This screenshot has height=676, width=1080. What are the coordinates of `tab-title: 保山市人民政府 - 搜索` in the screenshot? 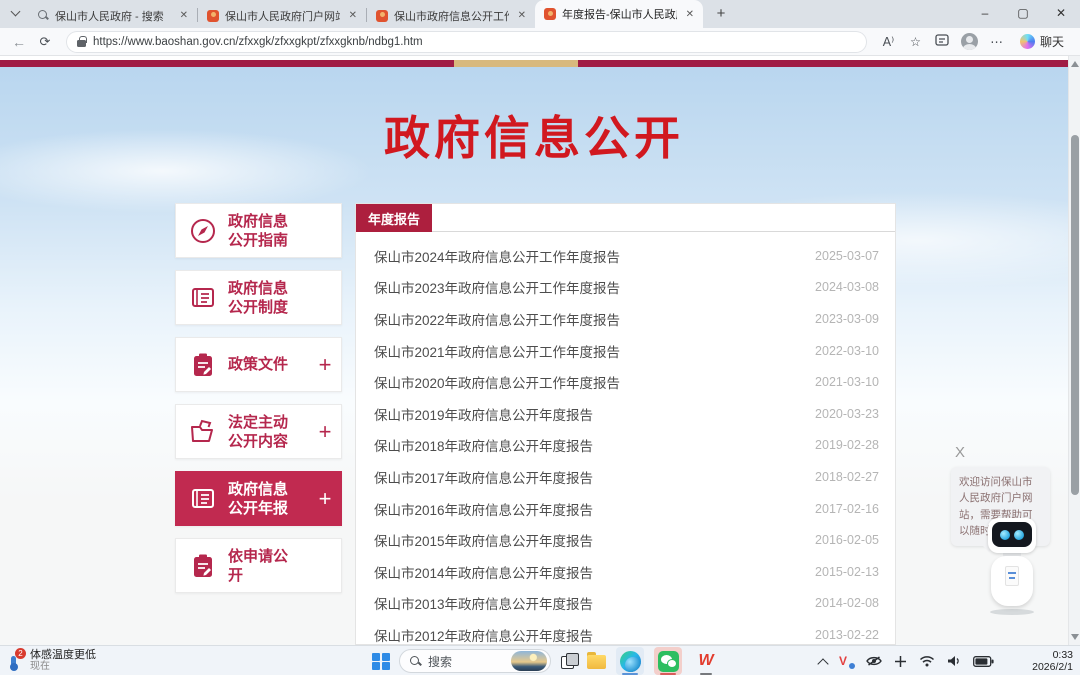 It's located at (109, 16).